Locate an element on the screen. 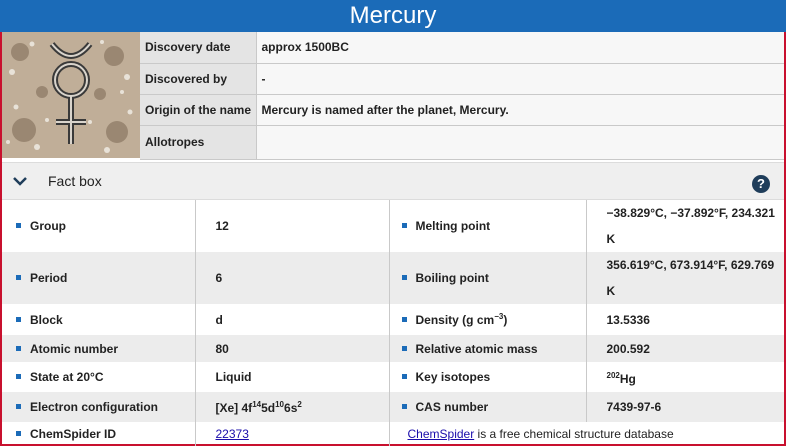 This screenshot has height=446, width=786. discovery-row-by: Discovered by - is located at coordinates (462, 79).